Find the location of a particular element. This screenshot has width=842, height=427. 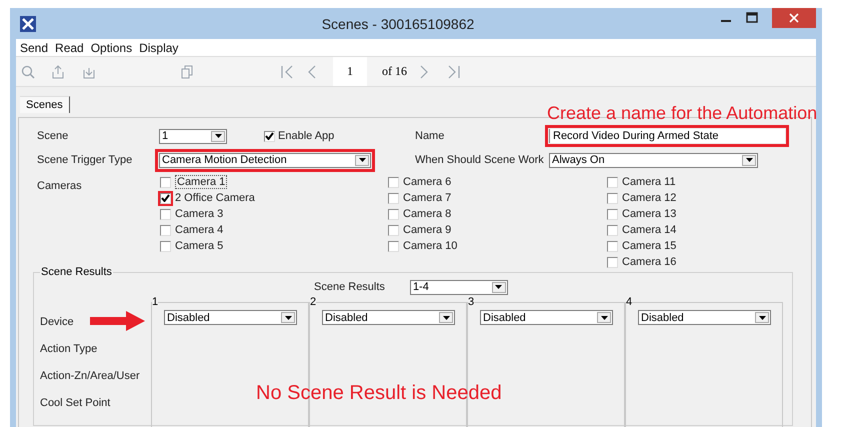

maximize-icon is located at coordinates (752, 18).